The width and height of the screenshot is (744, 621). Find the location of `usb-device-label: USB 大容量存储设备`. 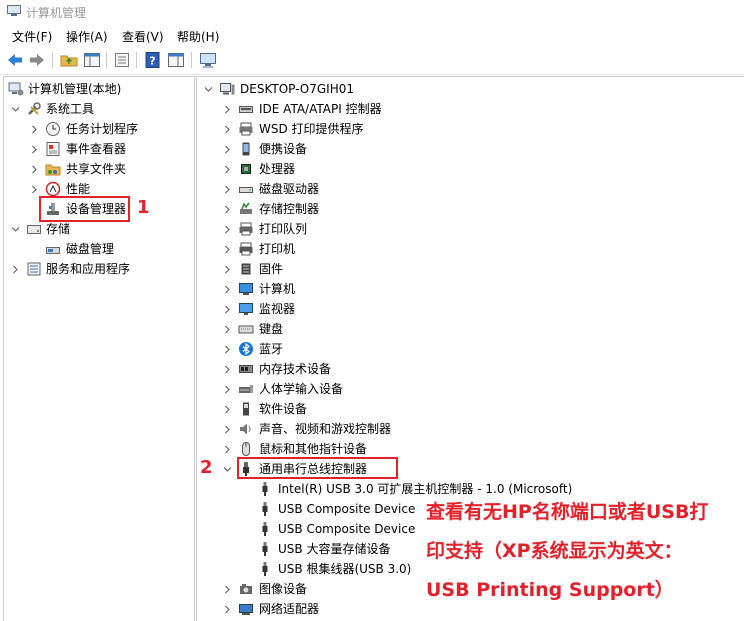

usb-device-label: USB 大容量存储设备 is located at coordinates (334, 549).